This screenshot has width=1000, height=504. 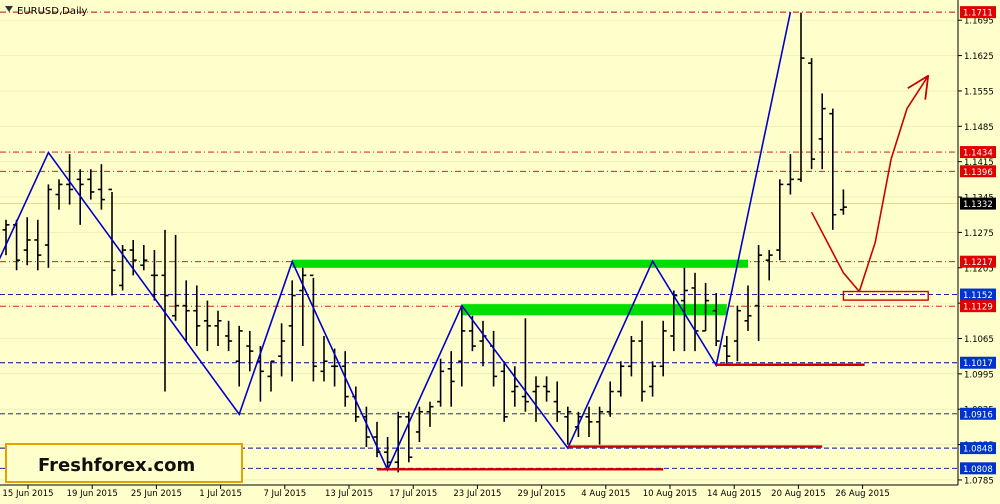 I want to click on price-tick-label: 1.0995, so click(x=979, y=375).